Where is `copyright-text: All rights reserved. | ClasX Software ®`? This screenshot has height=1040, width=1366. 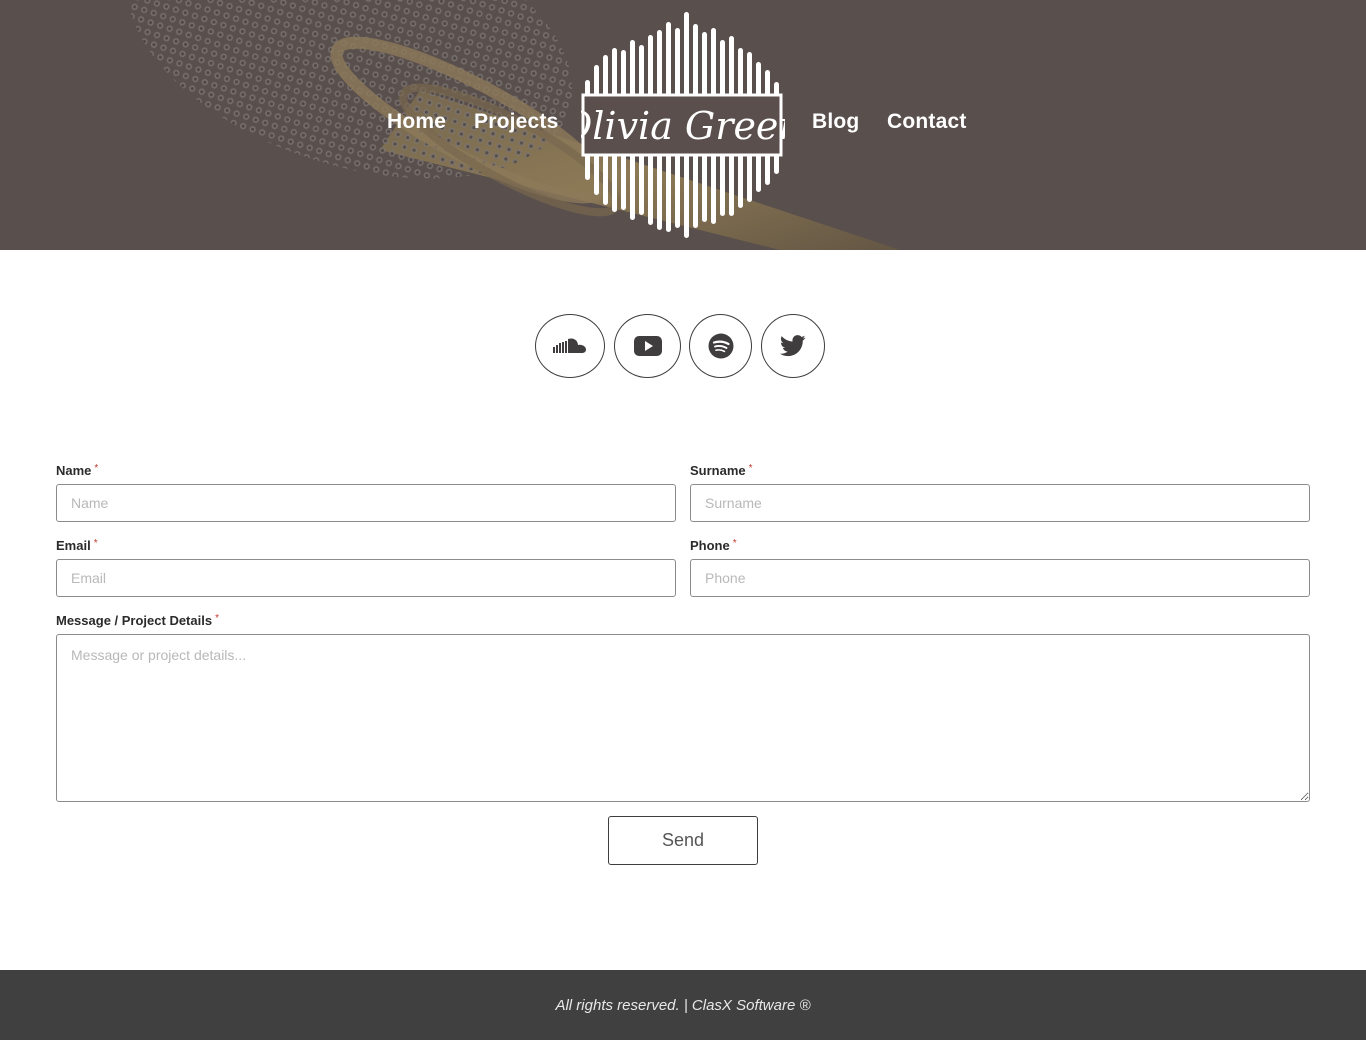
copyright-text: All rights reserved. | ClasX Software ® is located at coordinates (683, 1005).